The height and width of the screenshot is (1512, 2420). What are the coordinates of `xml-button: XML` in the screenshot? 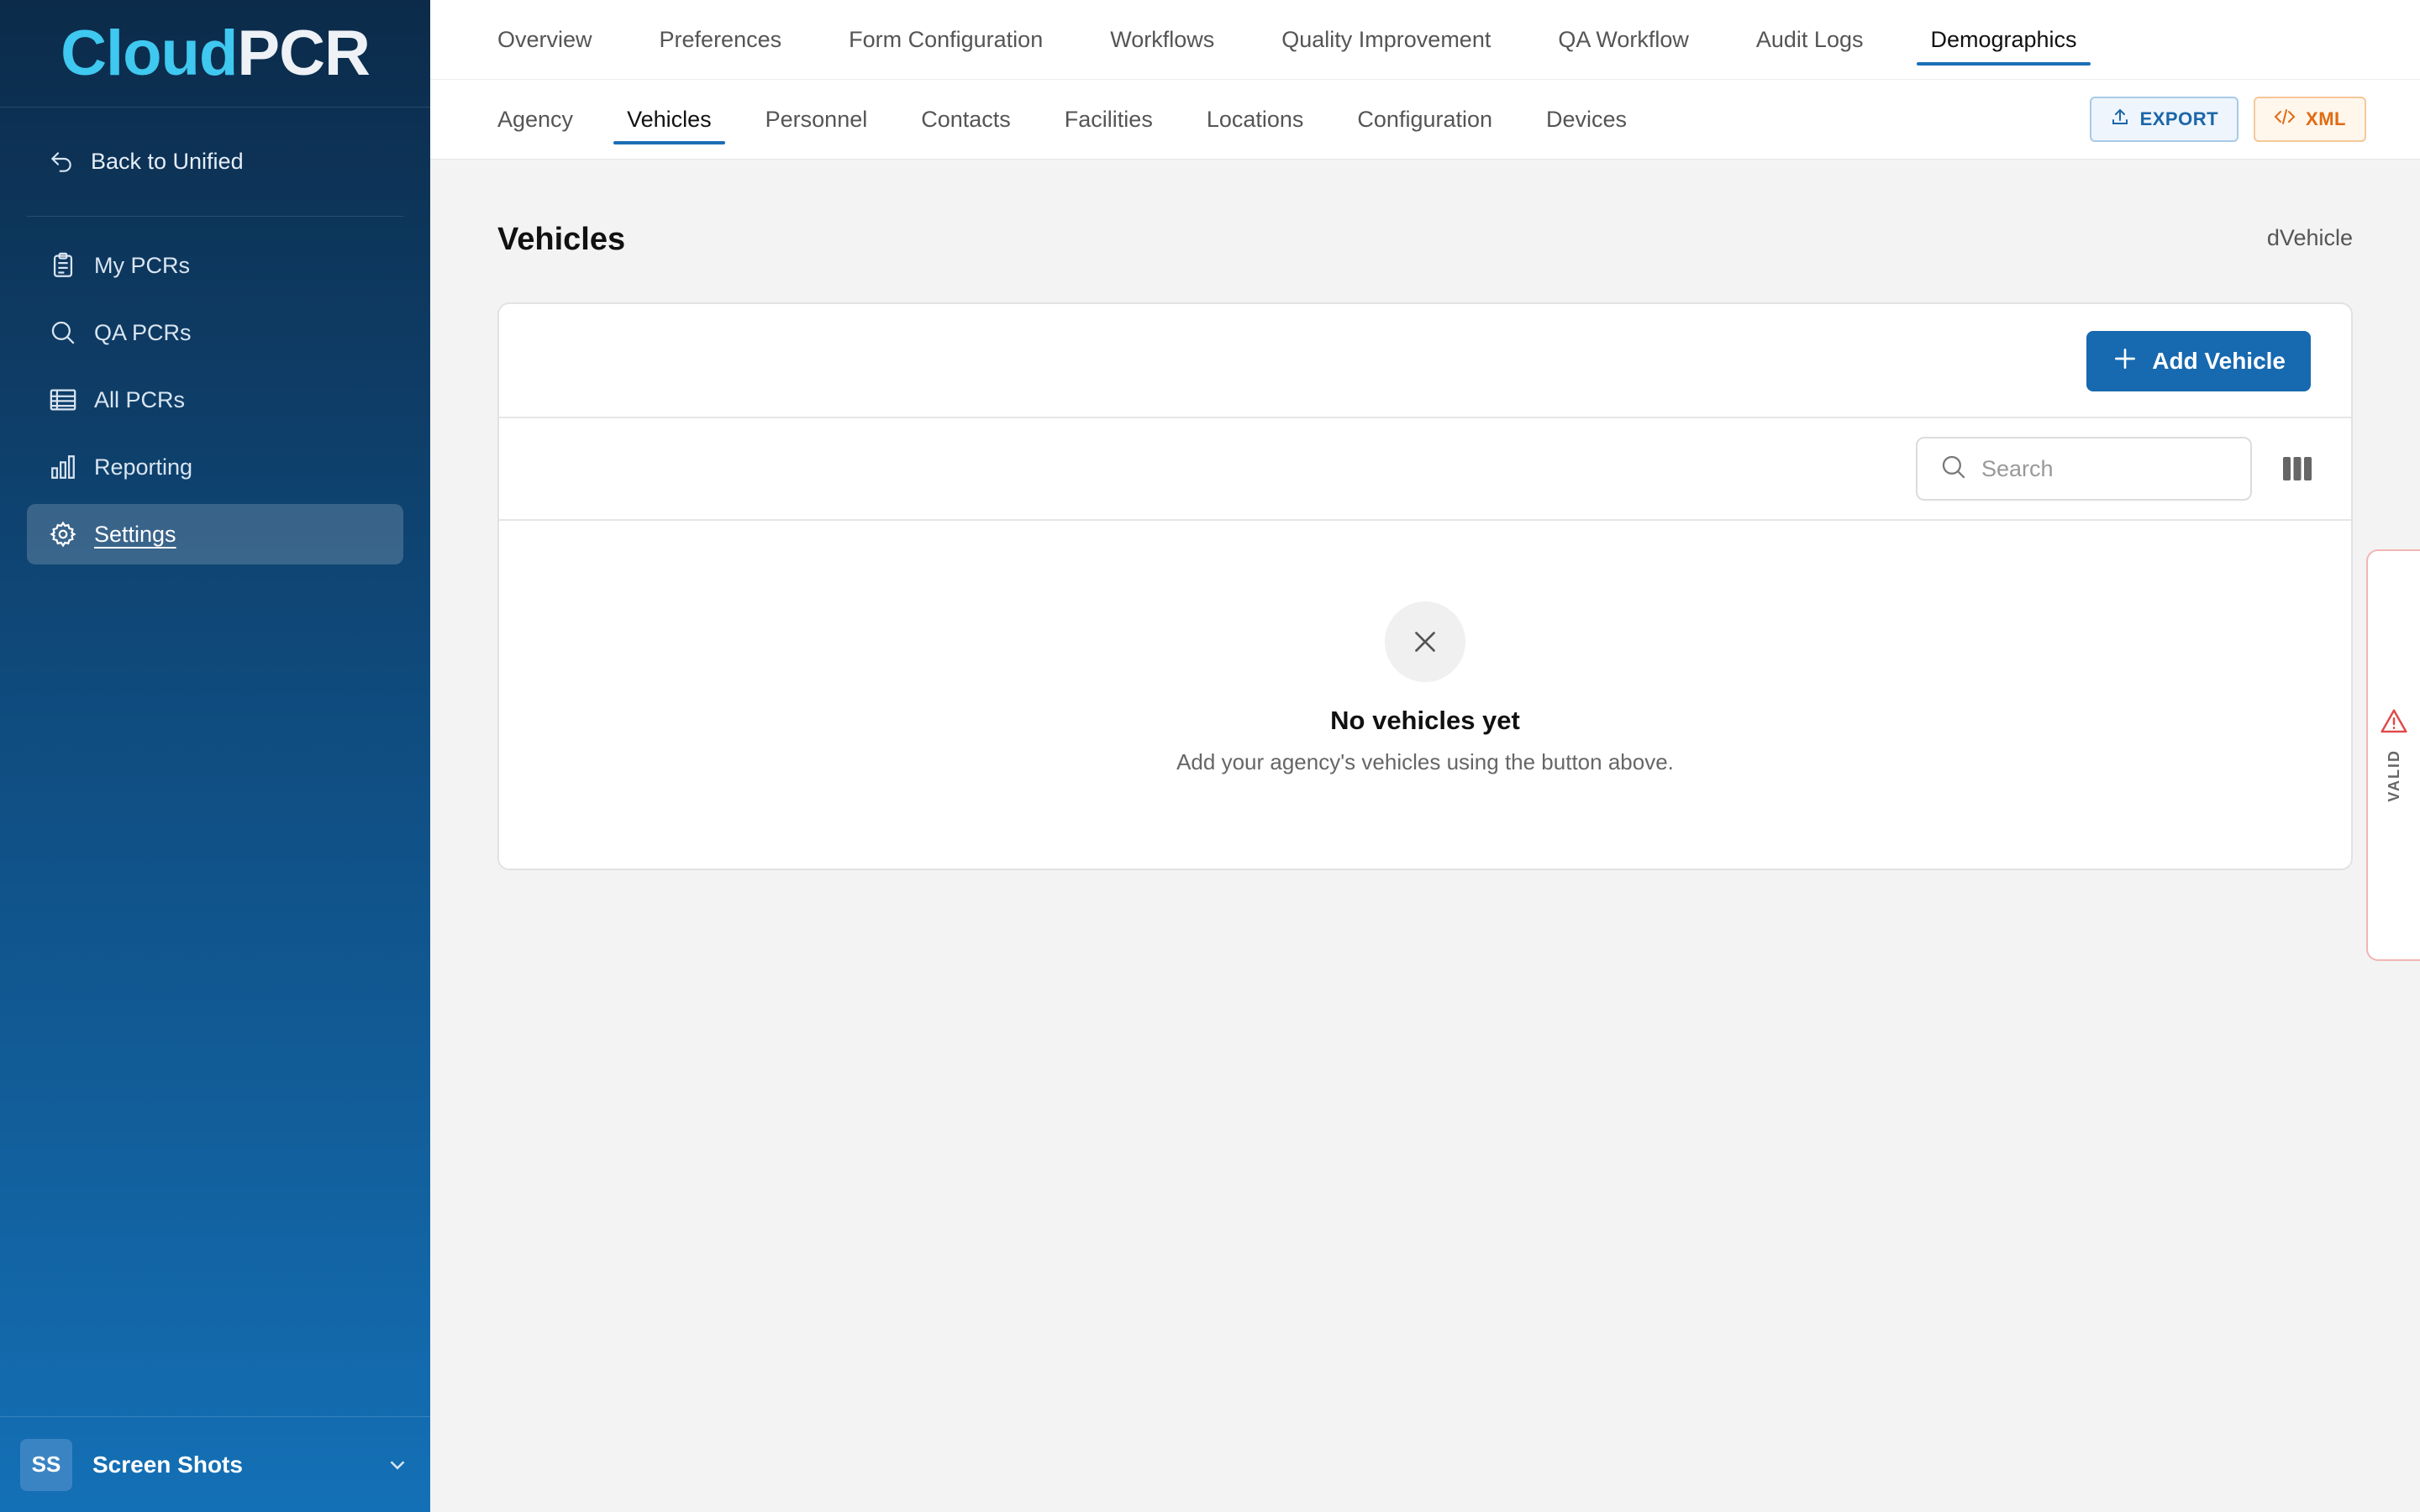 It's located at (2310, 119).